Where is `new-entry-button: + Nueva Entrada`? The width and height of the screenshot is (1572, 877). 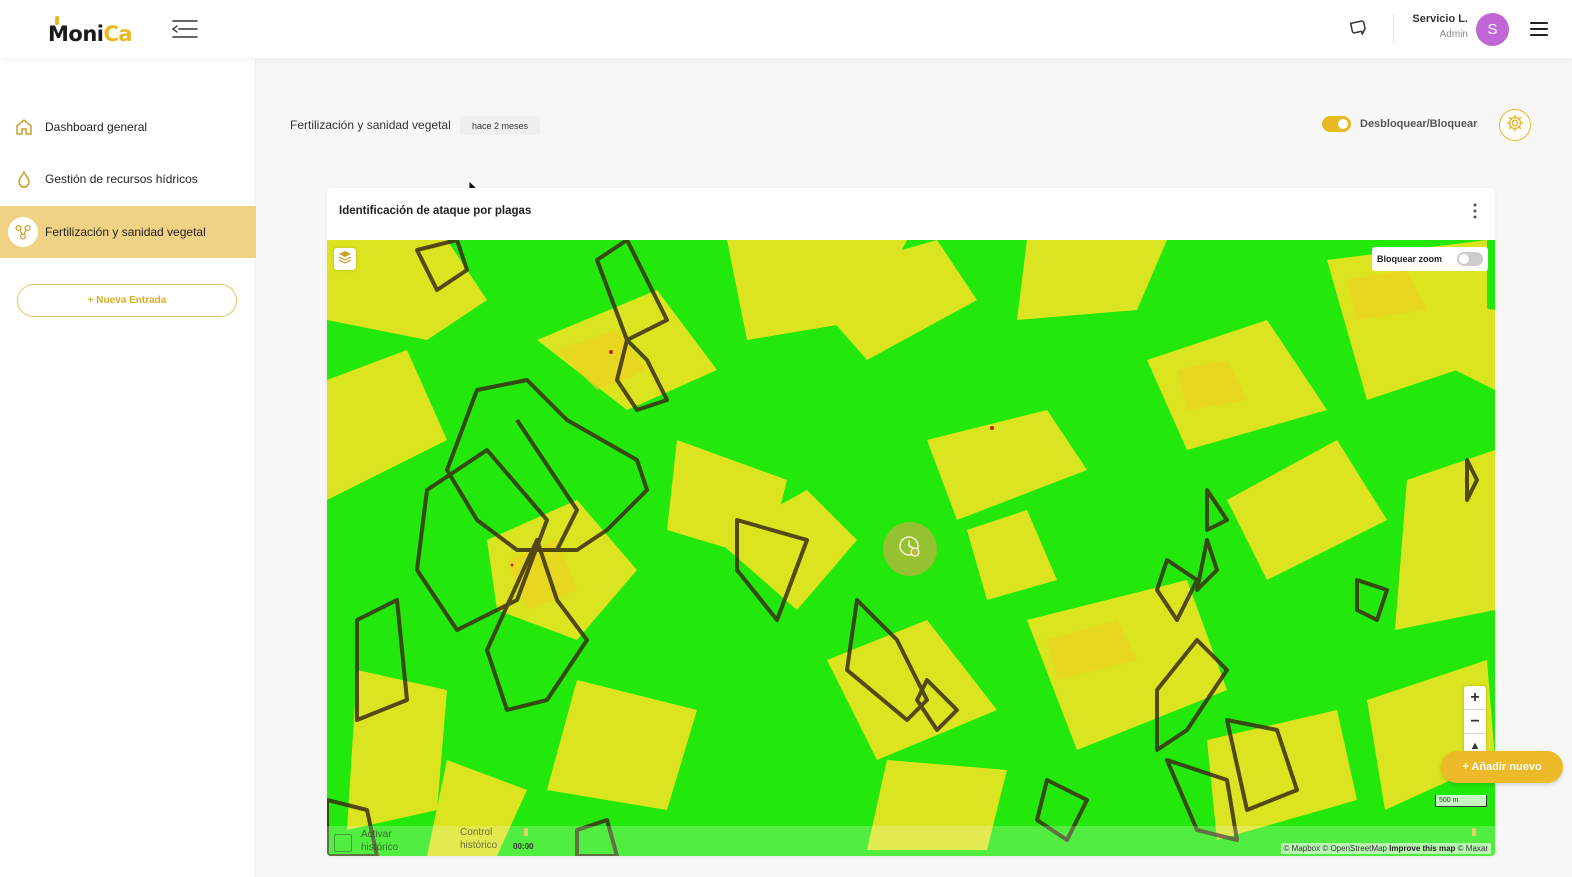 new-entry-button: + Nueva Entrada is located at coordinates (127, 300).